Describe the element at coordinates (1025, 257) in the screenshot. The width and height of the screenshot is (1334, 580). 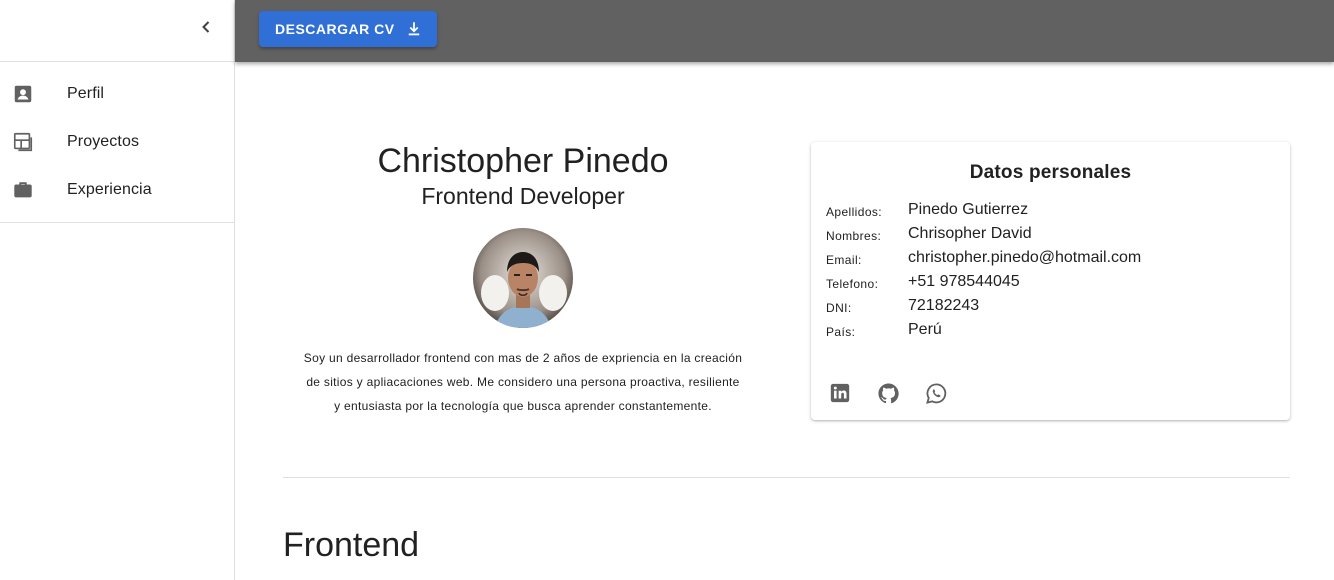
I see `field-value: christopher.pinedo@hotmail.com` at that location.